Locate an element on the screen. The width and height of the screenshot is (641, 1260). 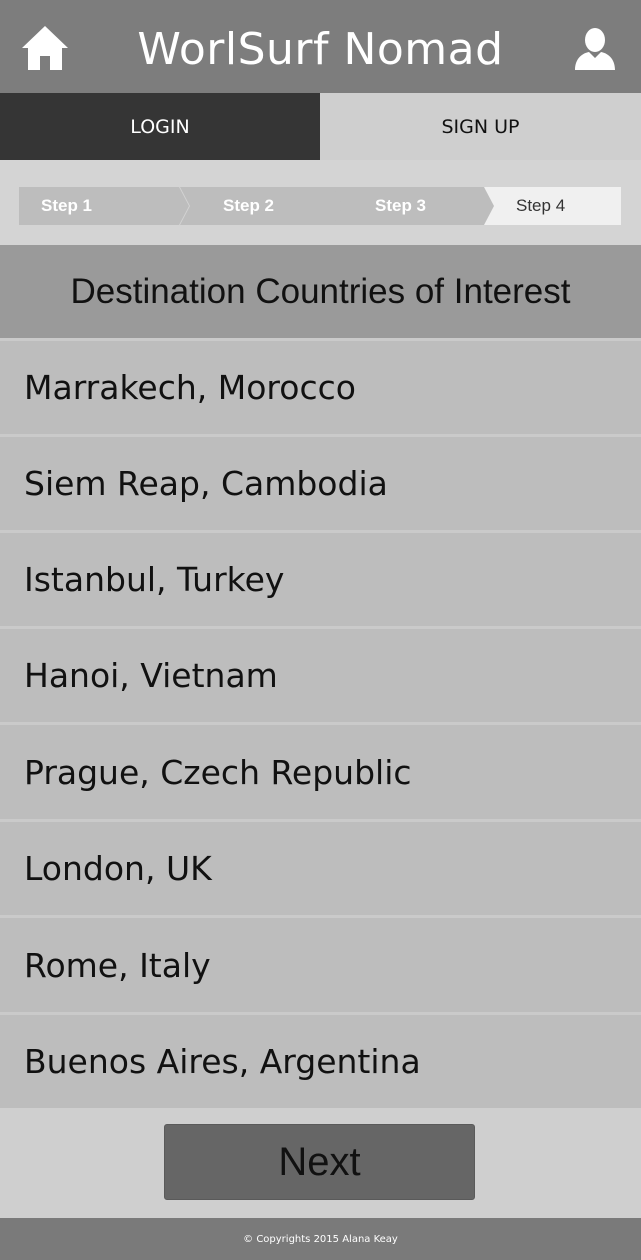
list-item: Rome, Italy is located at coordinates (320, 963).